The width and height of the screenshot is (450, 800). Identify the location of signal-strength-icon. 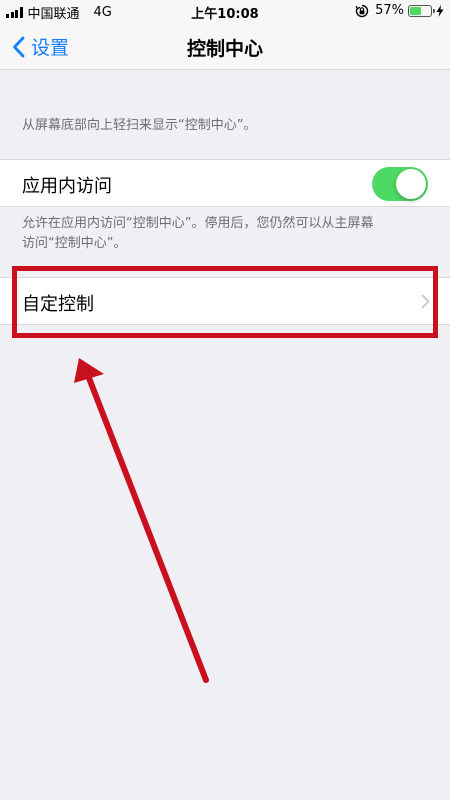
(14, 12).